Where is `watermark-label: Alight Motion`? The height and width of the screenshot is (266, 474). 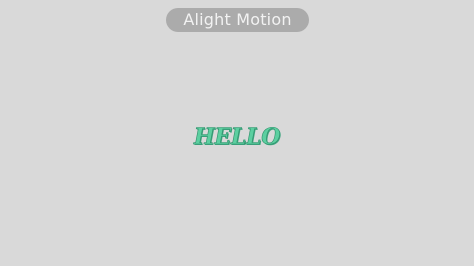
watermark-label: Alight Motion is located at coordinates (237, 19).